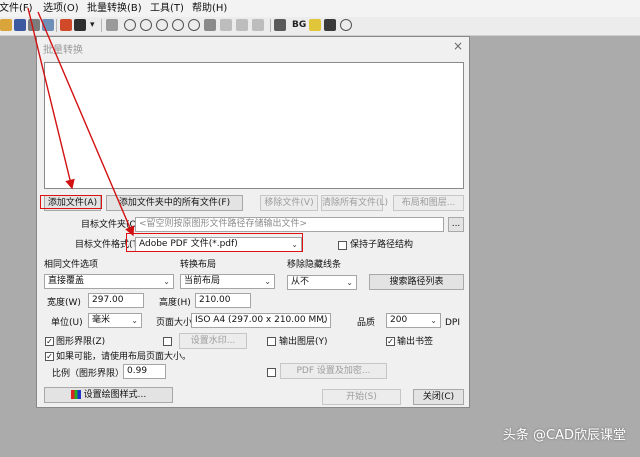 This screenshot has width=640, height=457. I want to click on annotation-arrow-to-format, so click(86, 124).